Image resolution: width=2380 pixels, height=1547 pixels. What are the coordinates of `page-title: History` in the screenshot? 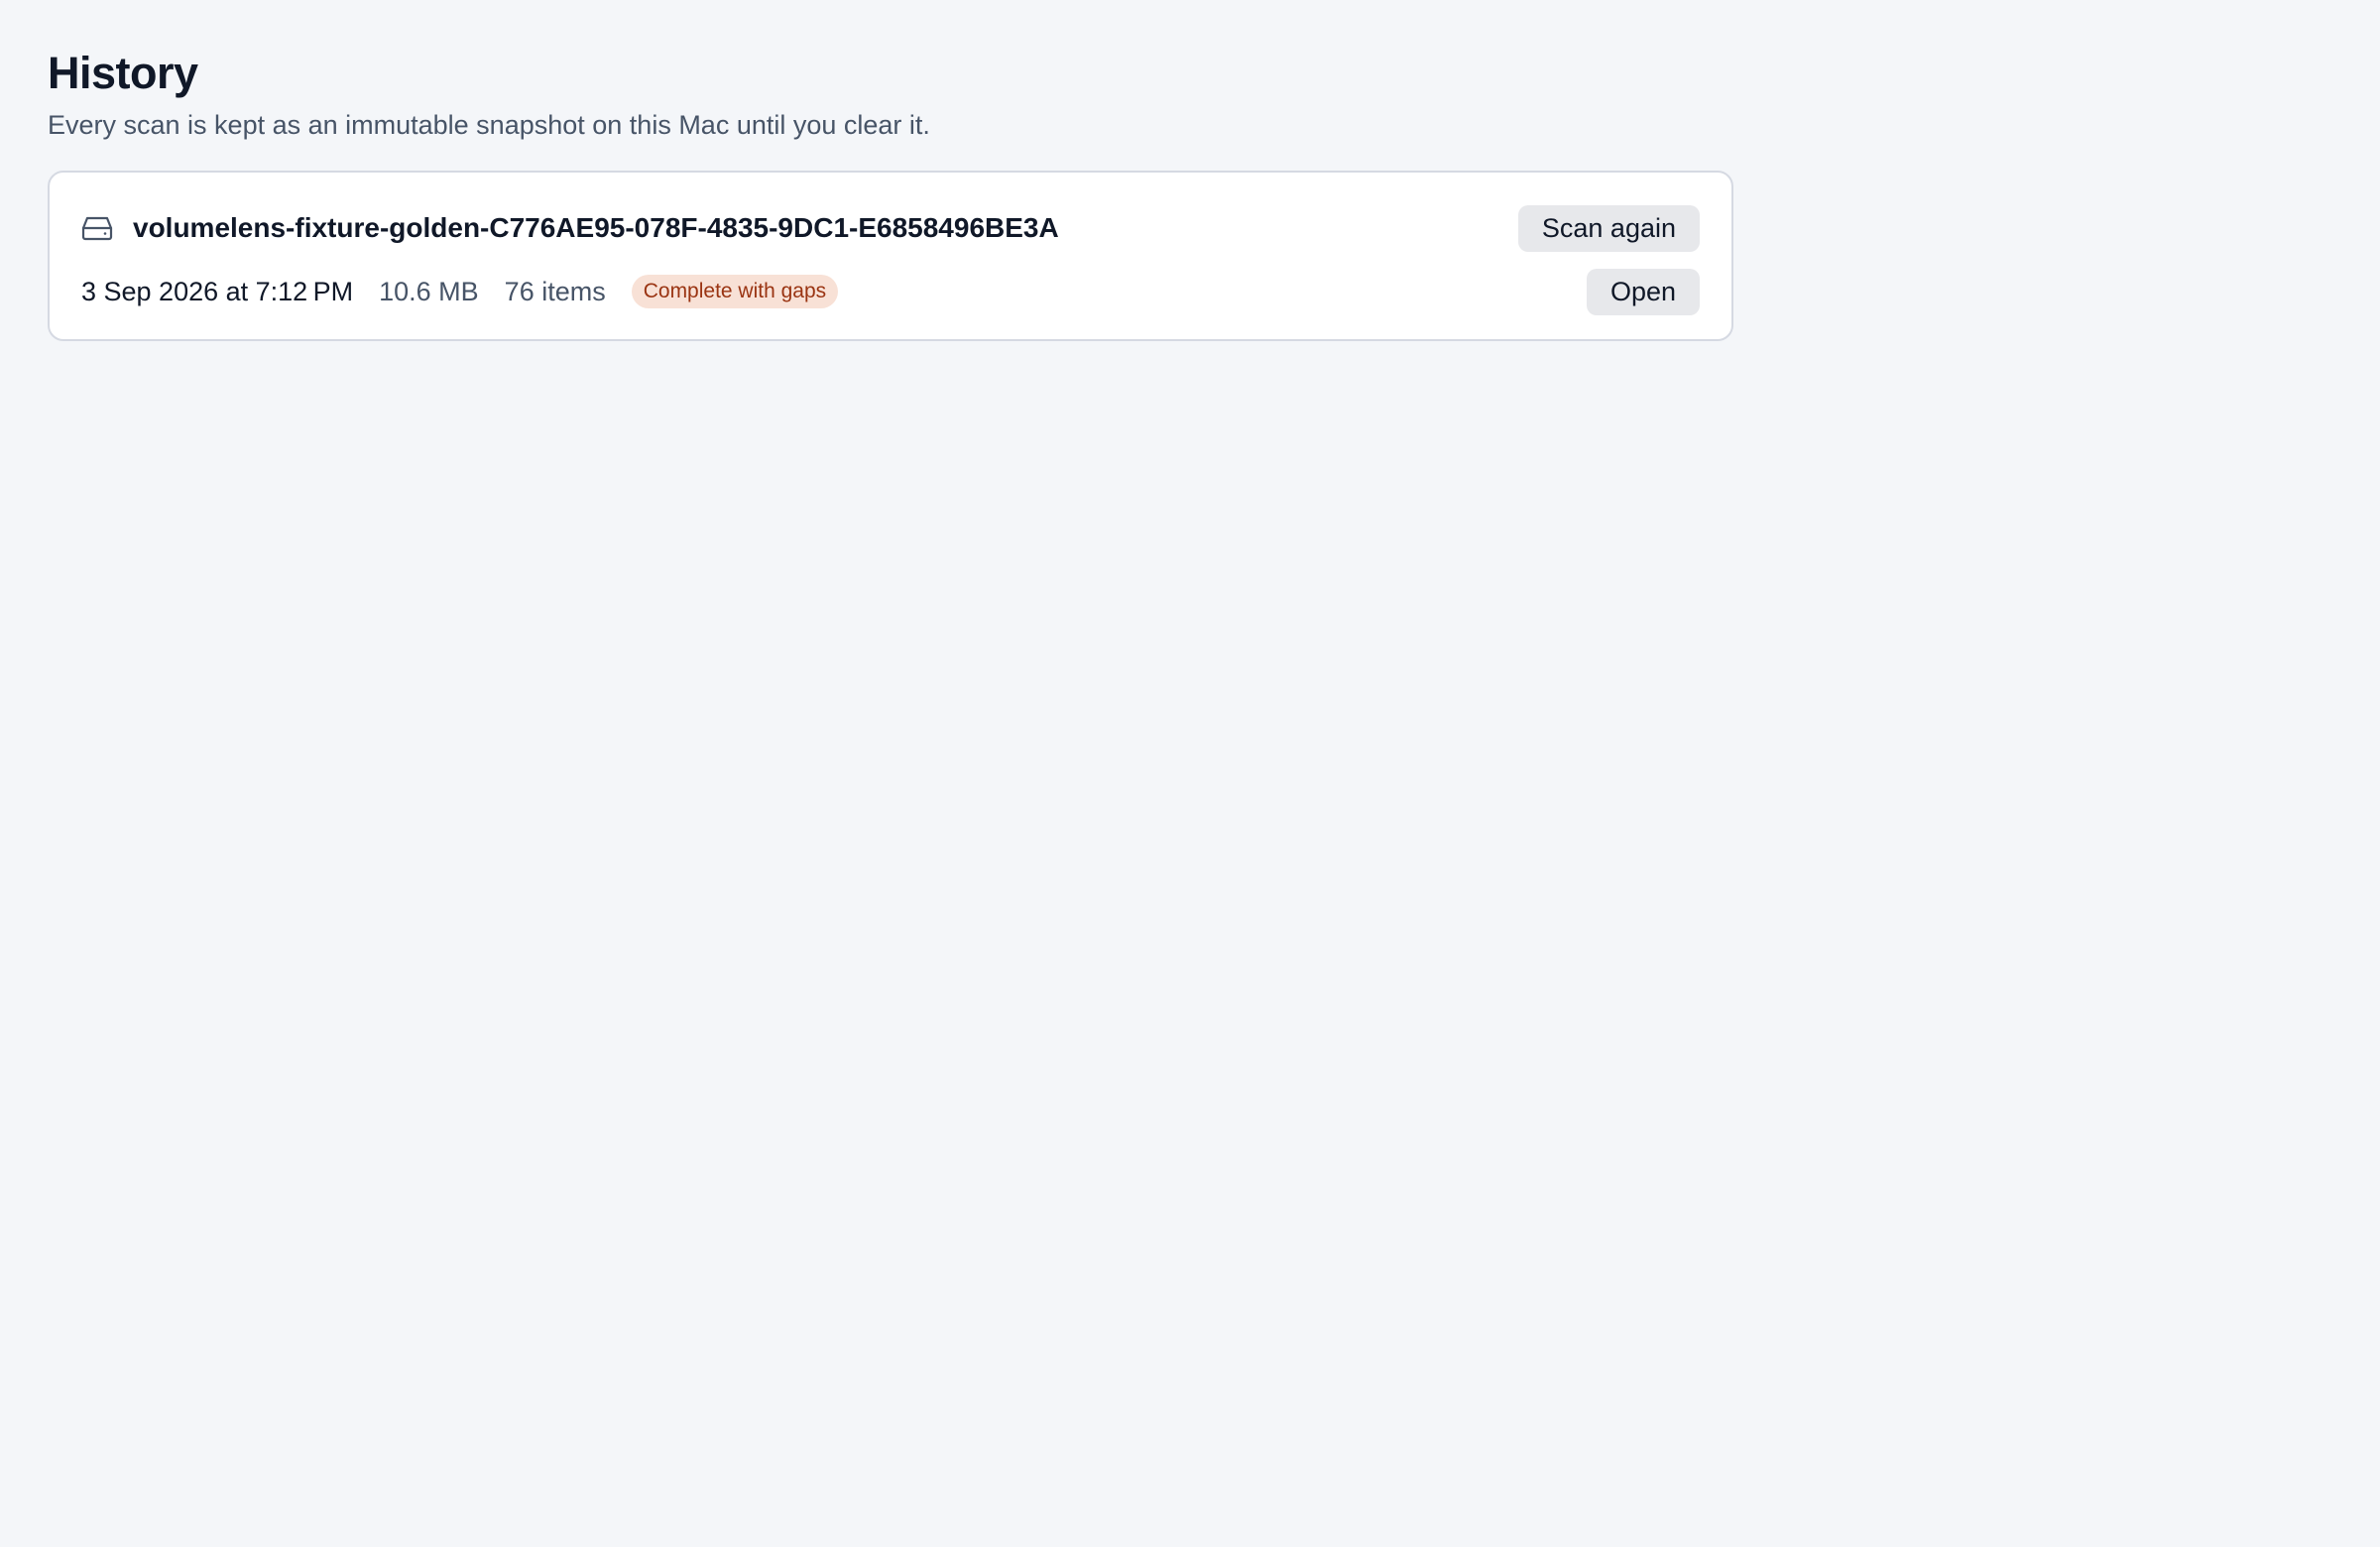 It's located at (123, 73).